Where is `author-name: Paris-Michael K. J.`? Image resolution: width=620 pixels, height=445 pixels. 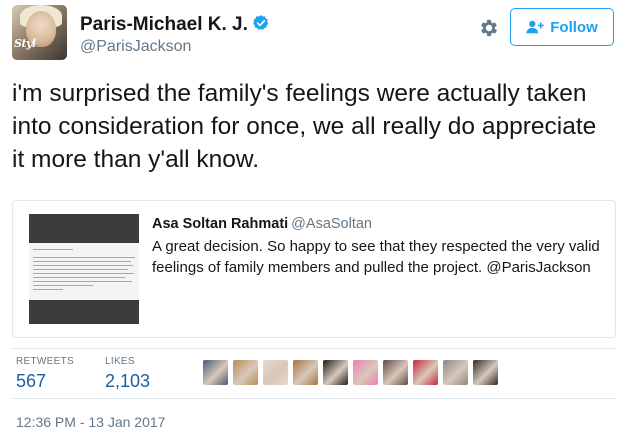 author-name: Paris-Michael K. J. is located at coordinates (175, 25).